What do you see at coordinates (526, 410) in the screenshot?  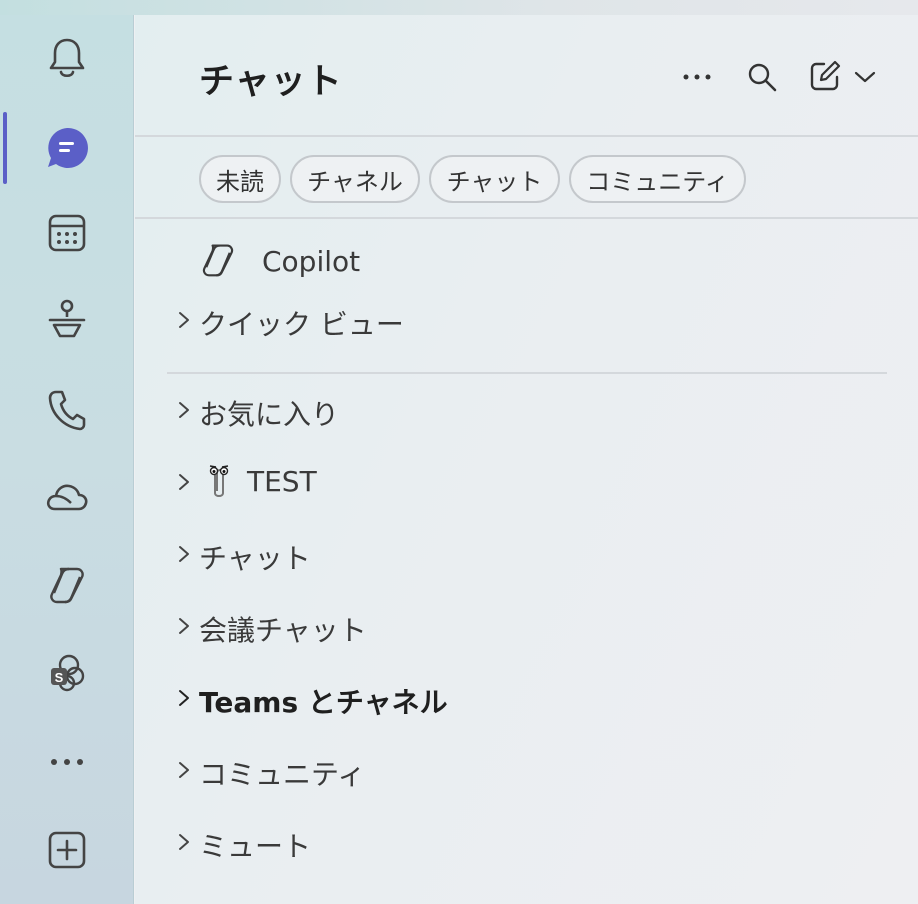 I see `section-favorites: お気に入り` at bounding box center [526, 410].